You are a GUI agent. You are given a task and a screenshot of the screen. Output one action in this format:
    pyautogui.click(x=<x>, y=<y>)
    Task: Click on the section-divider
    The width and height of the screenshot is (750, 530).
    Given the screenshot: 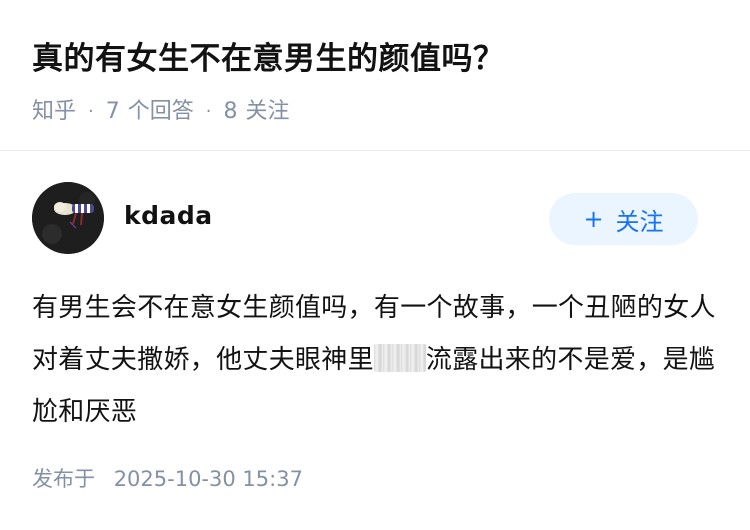 What is the action you would take?
    pyautogui.click(x=375, y=150)
    